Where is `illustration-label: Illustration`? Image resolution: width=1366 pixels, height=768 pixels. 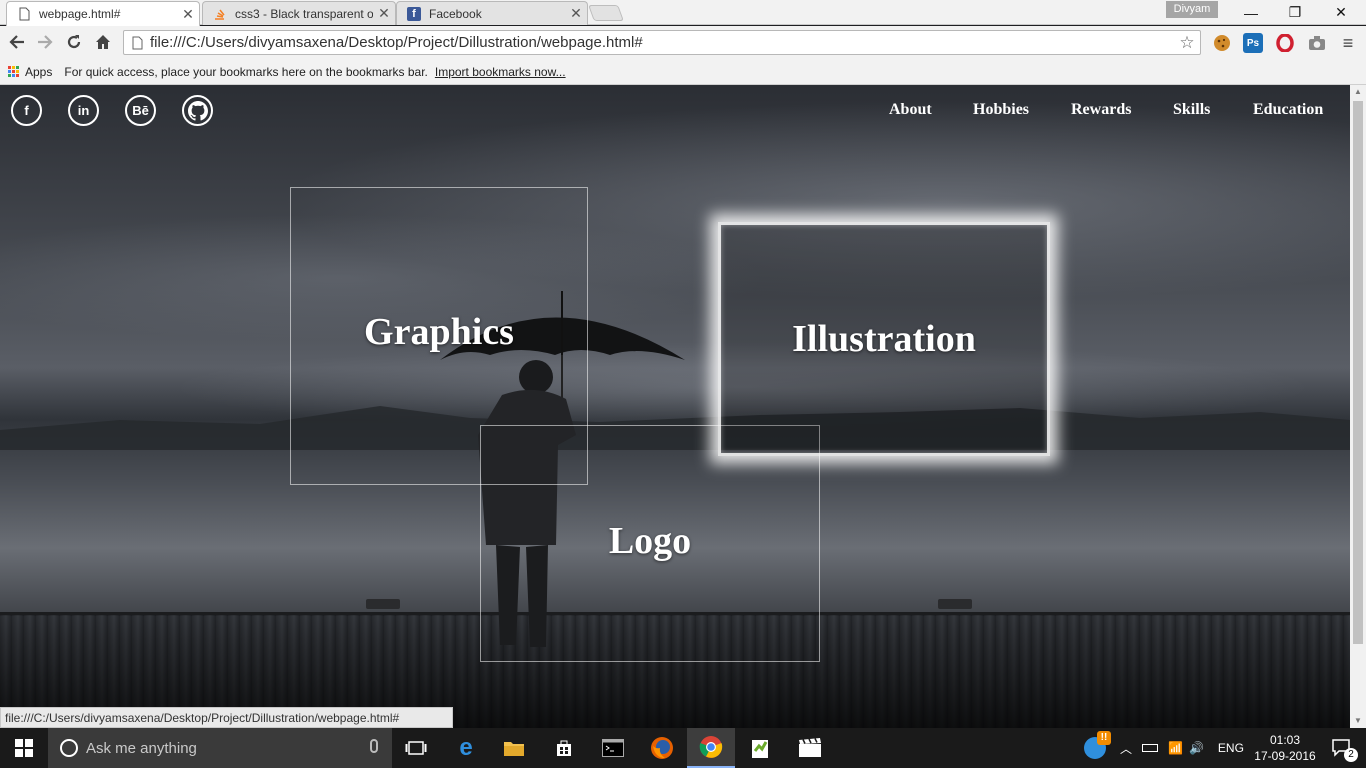 illustration-label: Illustration is located at coordinates (884, 339).